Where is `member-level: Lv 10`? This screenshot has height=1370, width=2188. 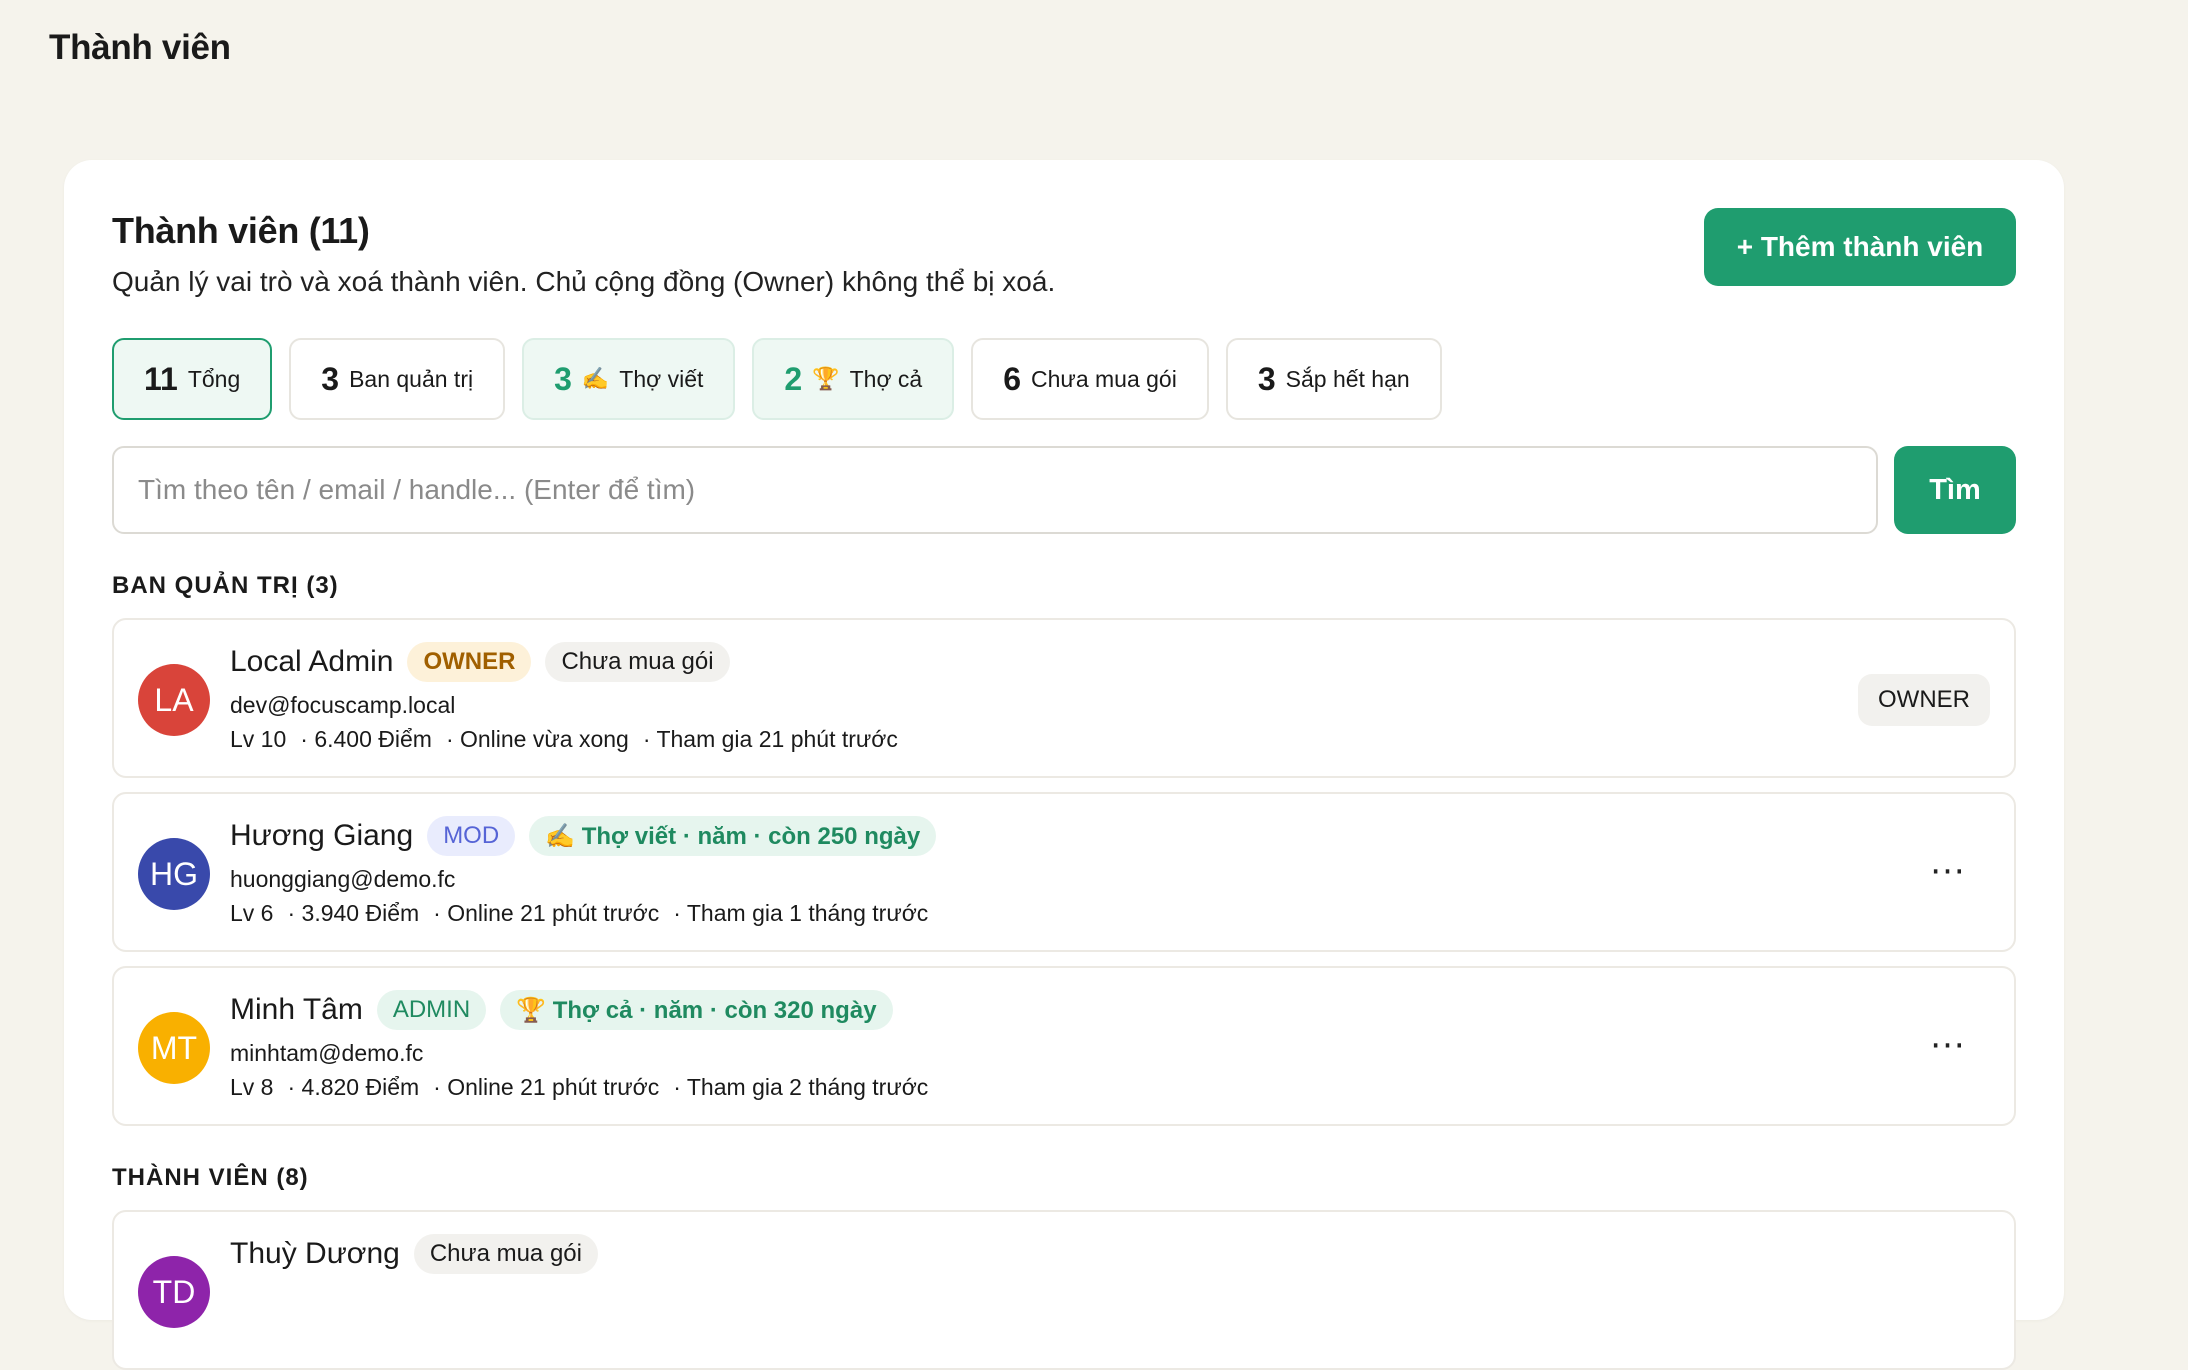
member-level: Lv 10 is located at coordinates (258, 739).